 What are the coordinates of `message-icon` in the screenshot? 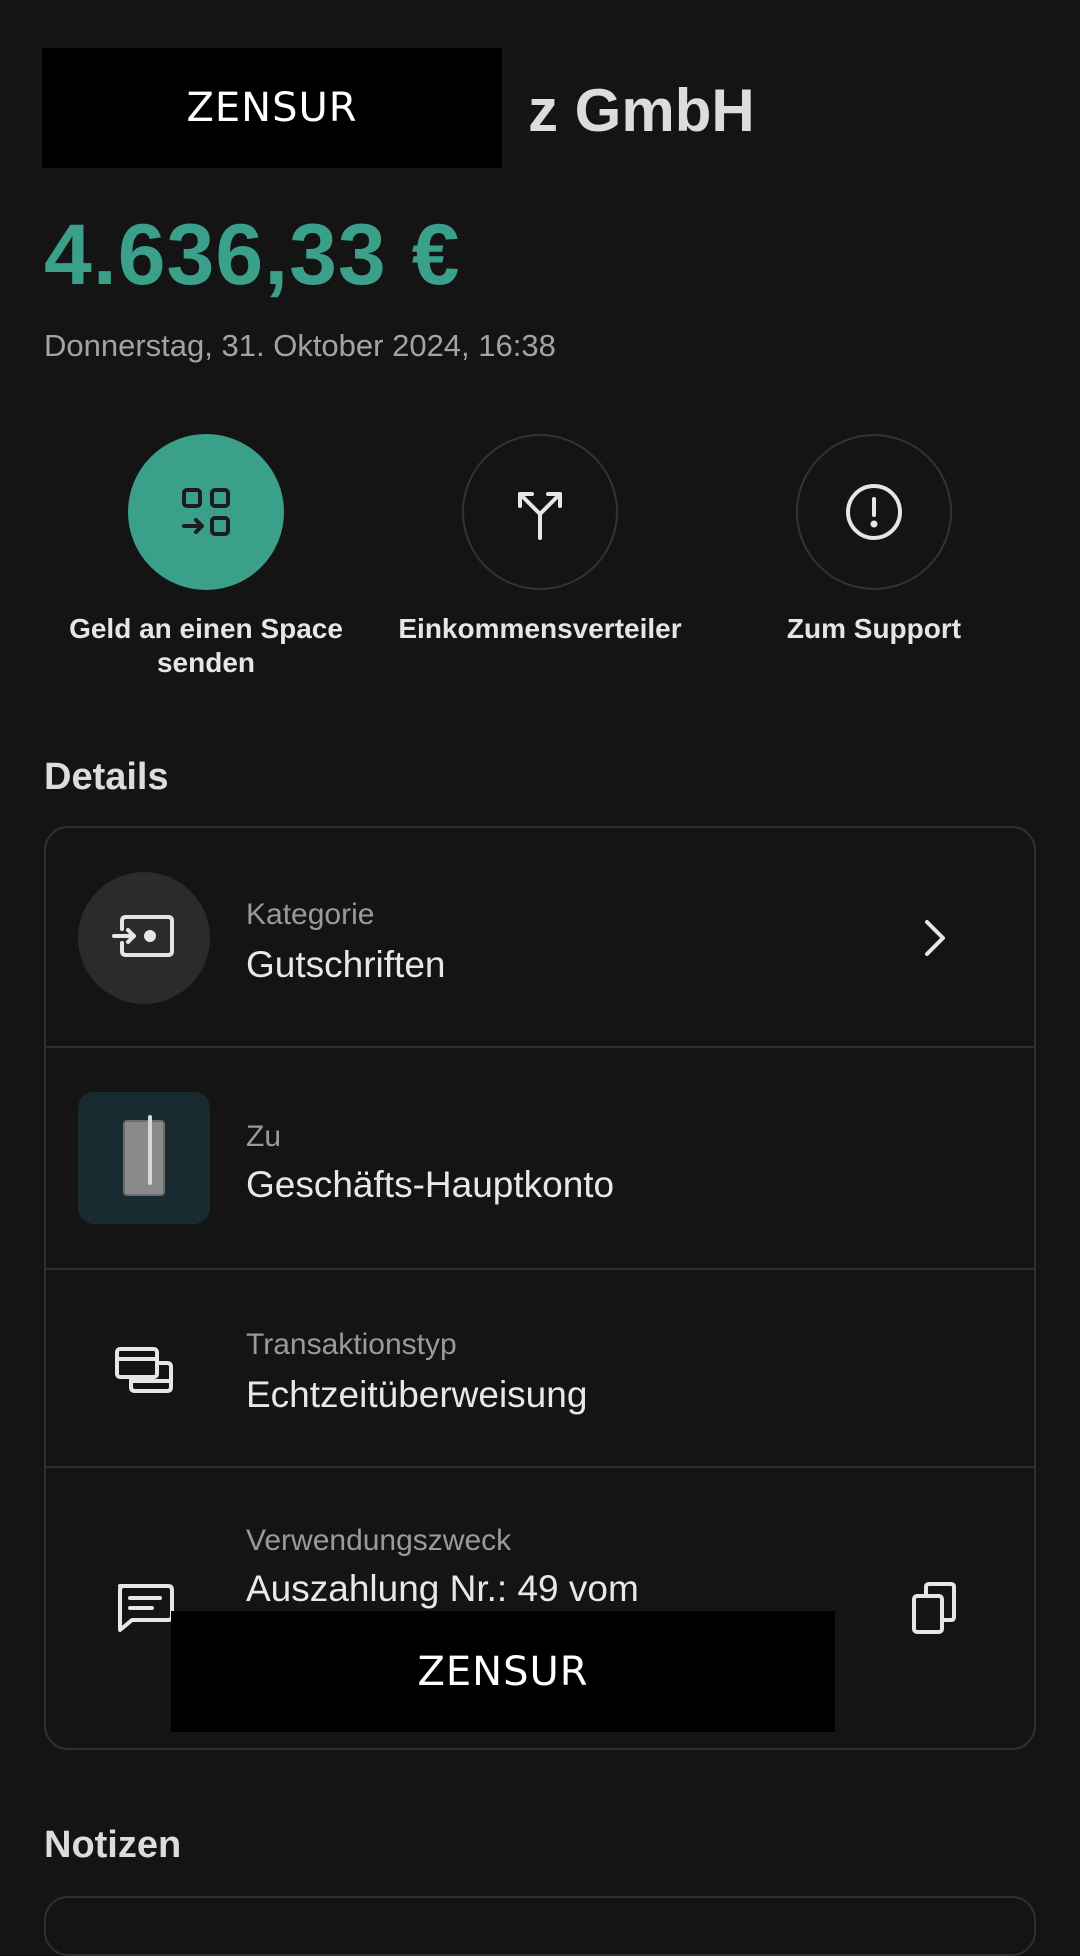 It's located at (146, 1608).